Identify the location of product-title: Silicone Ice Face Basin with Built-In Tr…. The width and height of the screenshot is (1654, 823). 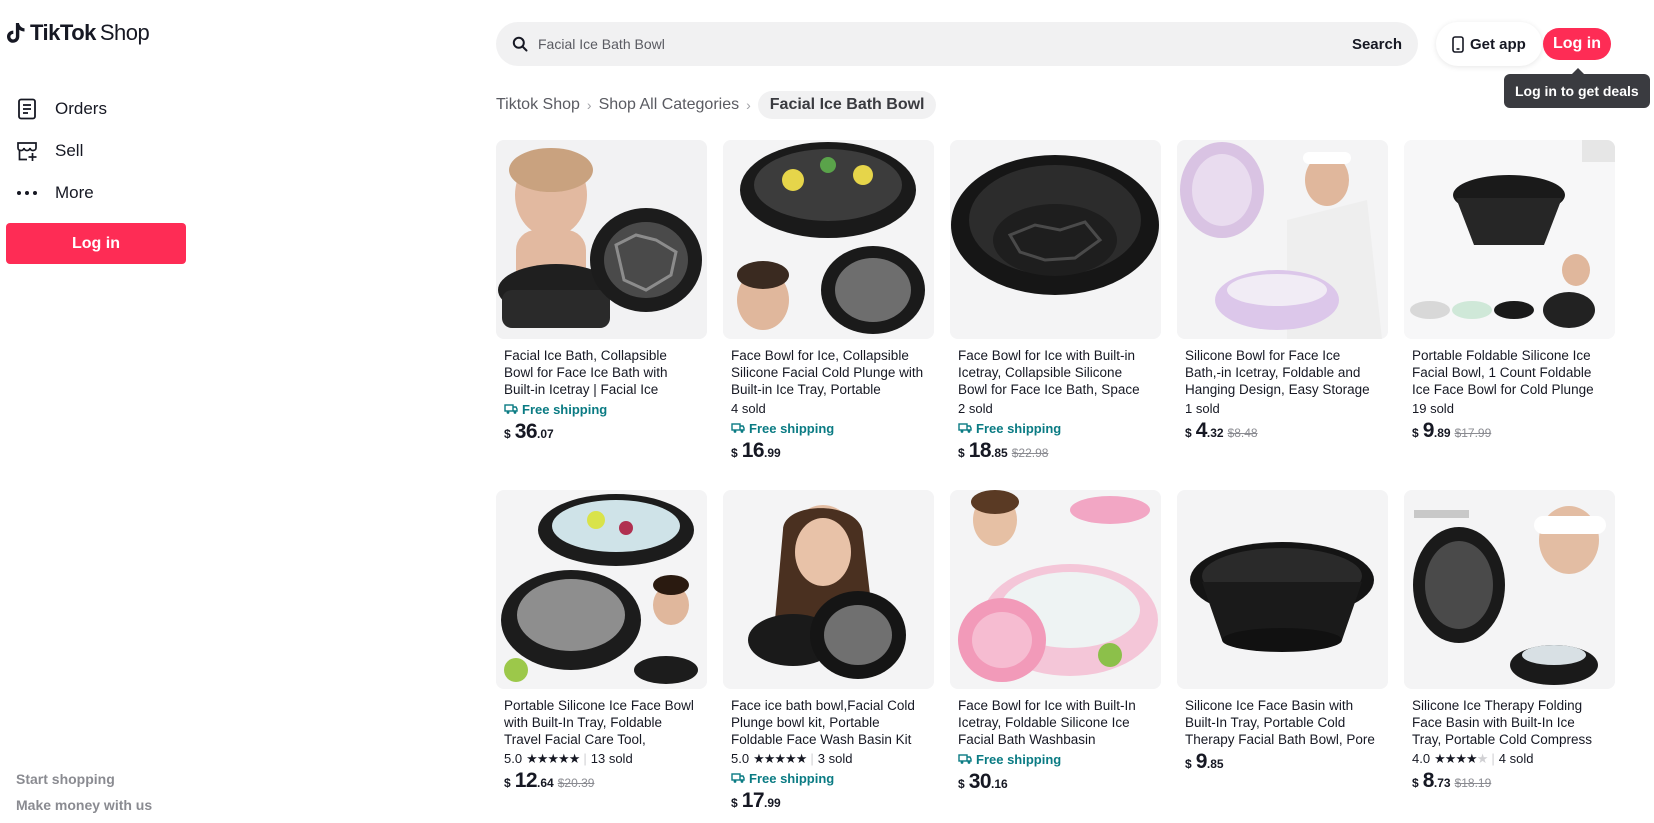
(1280, 722).